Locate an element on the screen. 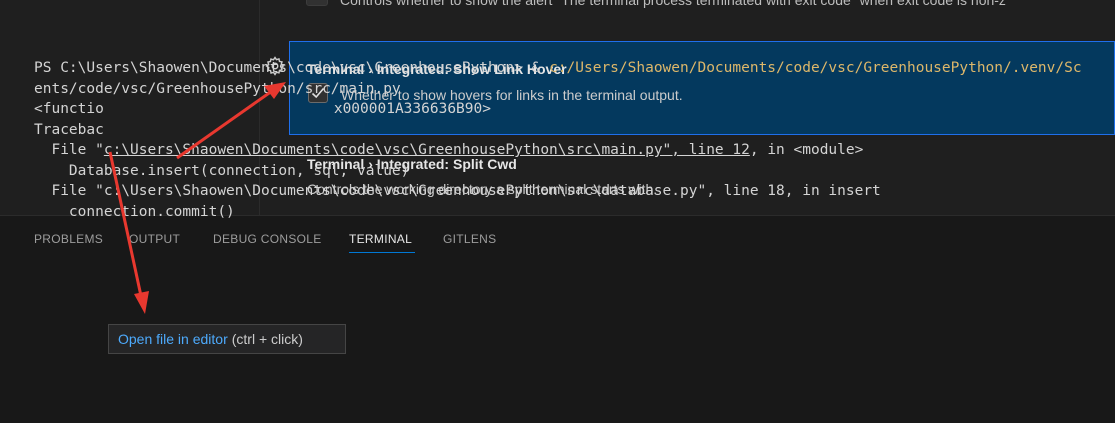 This screenshot has width=1115, height=423. annotation-arrows is located at coordinates (197, 198).